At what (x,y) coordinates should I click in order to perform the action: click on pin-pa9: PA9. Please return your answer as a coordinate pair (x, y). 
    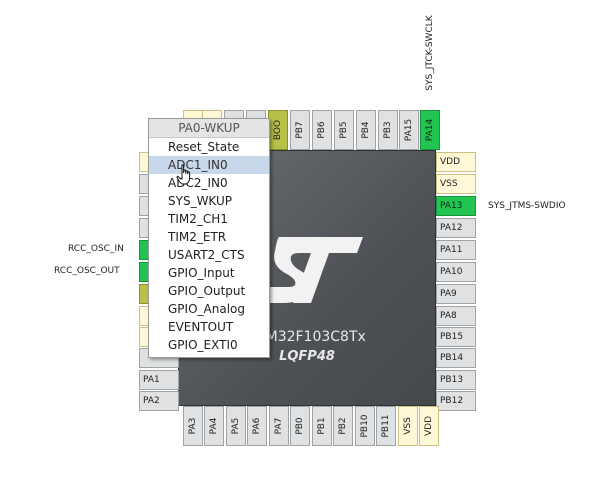
    Looking at the image, I should click on (456, 294).